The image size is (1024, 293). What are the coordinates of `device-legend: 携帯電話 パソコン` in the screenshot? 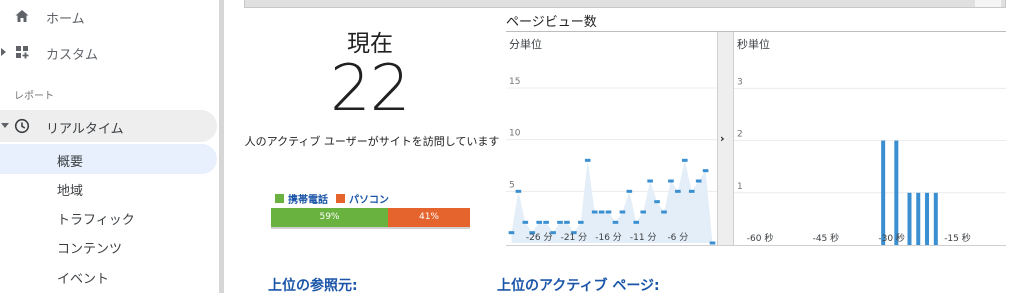 It's located at (332, 198).